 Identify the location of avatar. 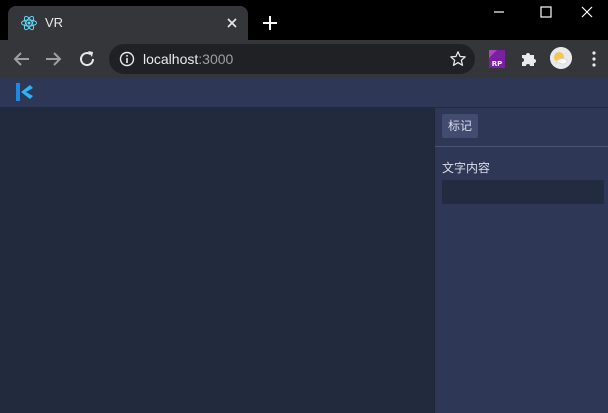
(561, 58).